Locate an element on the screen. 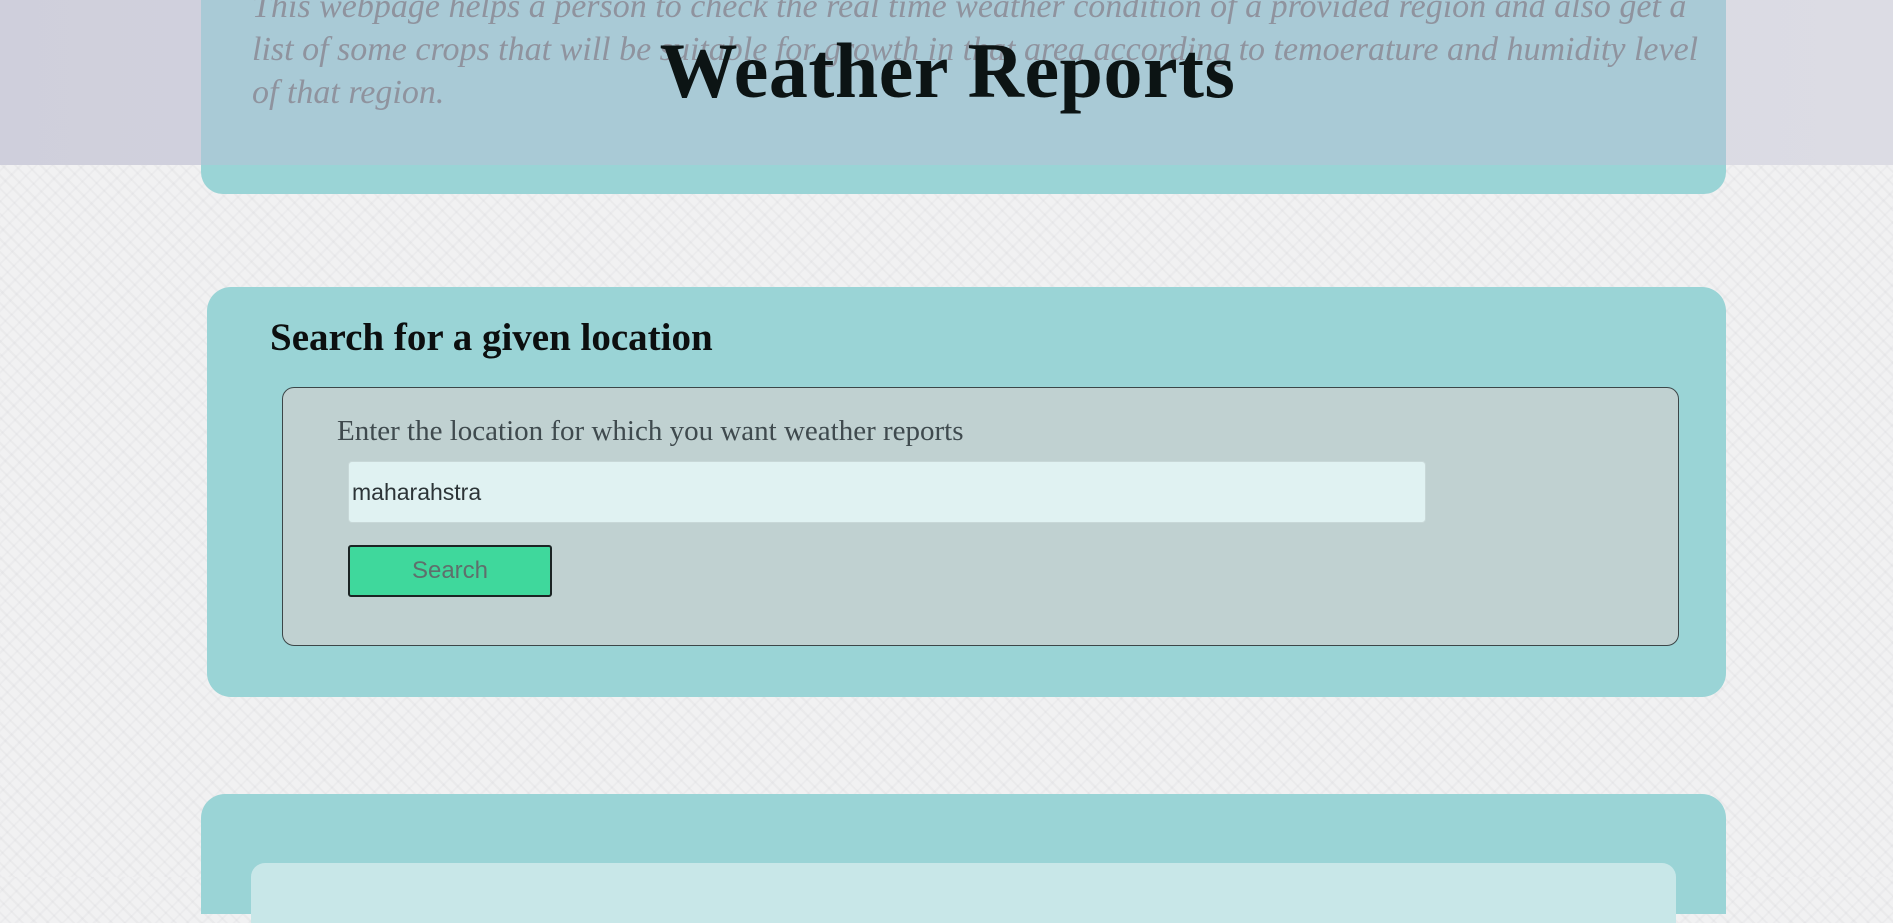 The width and height of the screenshot is (1893, 923). search-heading: Search for a given location is located at coordinates (491, 337).